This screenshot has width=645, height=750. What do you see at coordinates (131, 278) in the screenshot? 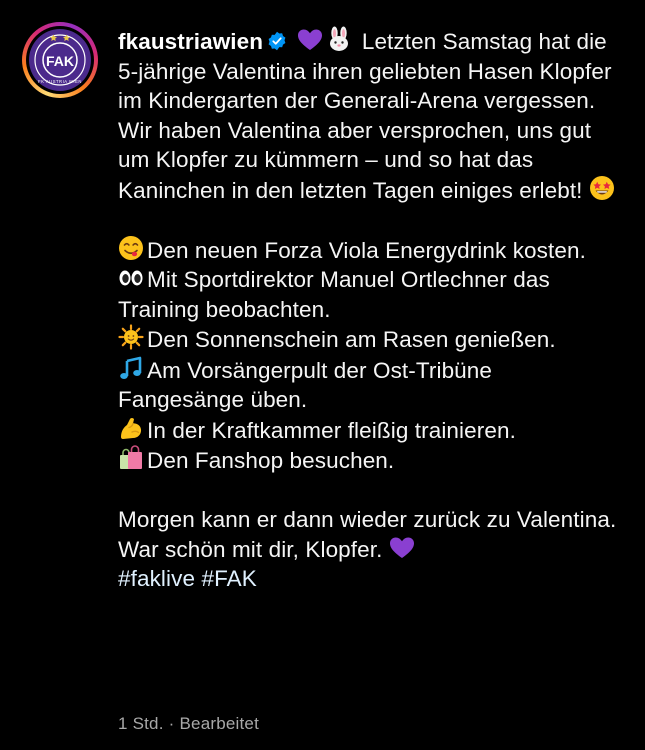
I see `eyes-icon` at bounding box center [131, 278].